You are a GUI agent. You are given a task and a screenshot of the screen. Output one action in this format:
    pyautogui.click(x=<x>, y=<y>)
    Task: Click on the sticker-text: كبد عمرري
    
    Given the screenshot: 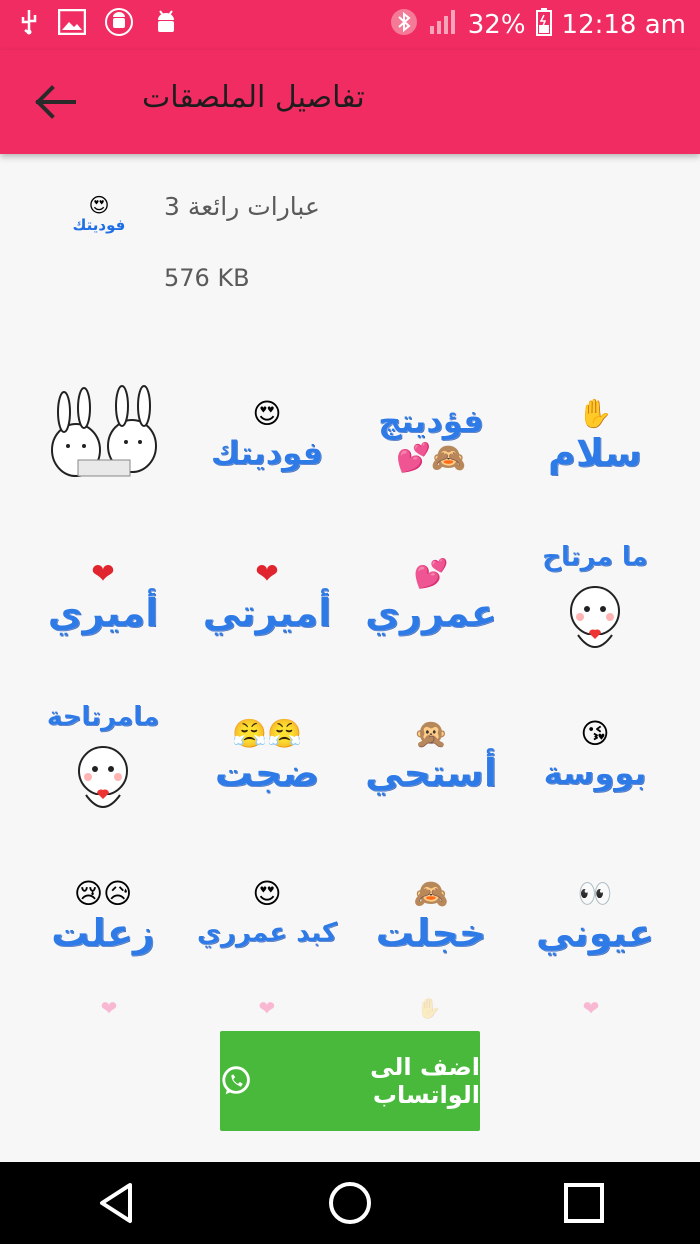 What is the action you would take?
    pyautogui.click(x=267, y=933)
    